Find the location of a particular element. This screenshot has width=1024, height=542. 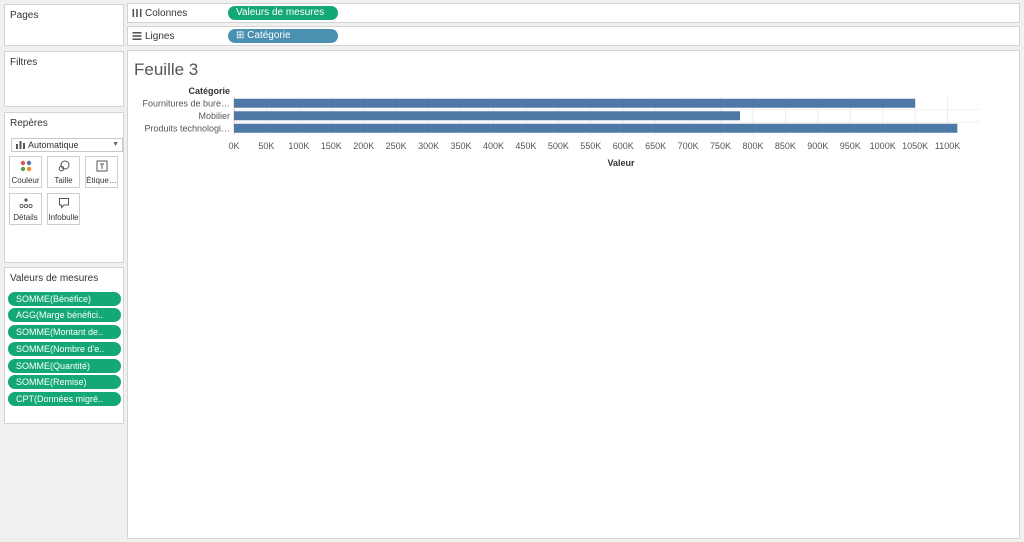

filters-card: Filtres is located at coordinates (64, 79).